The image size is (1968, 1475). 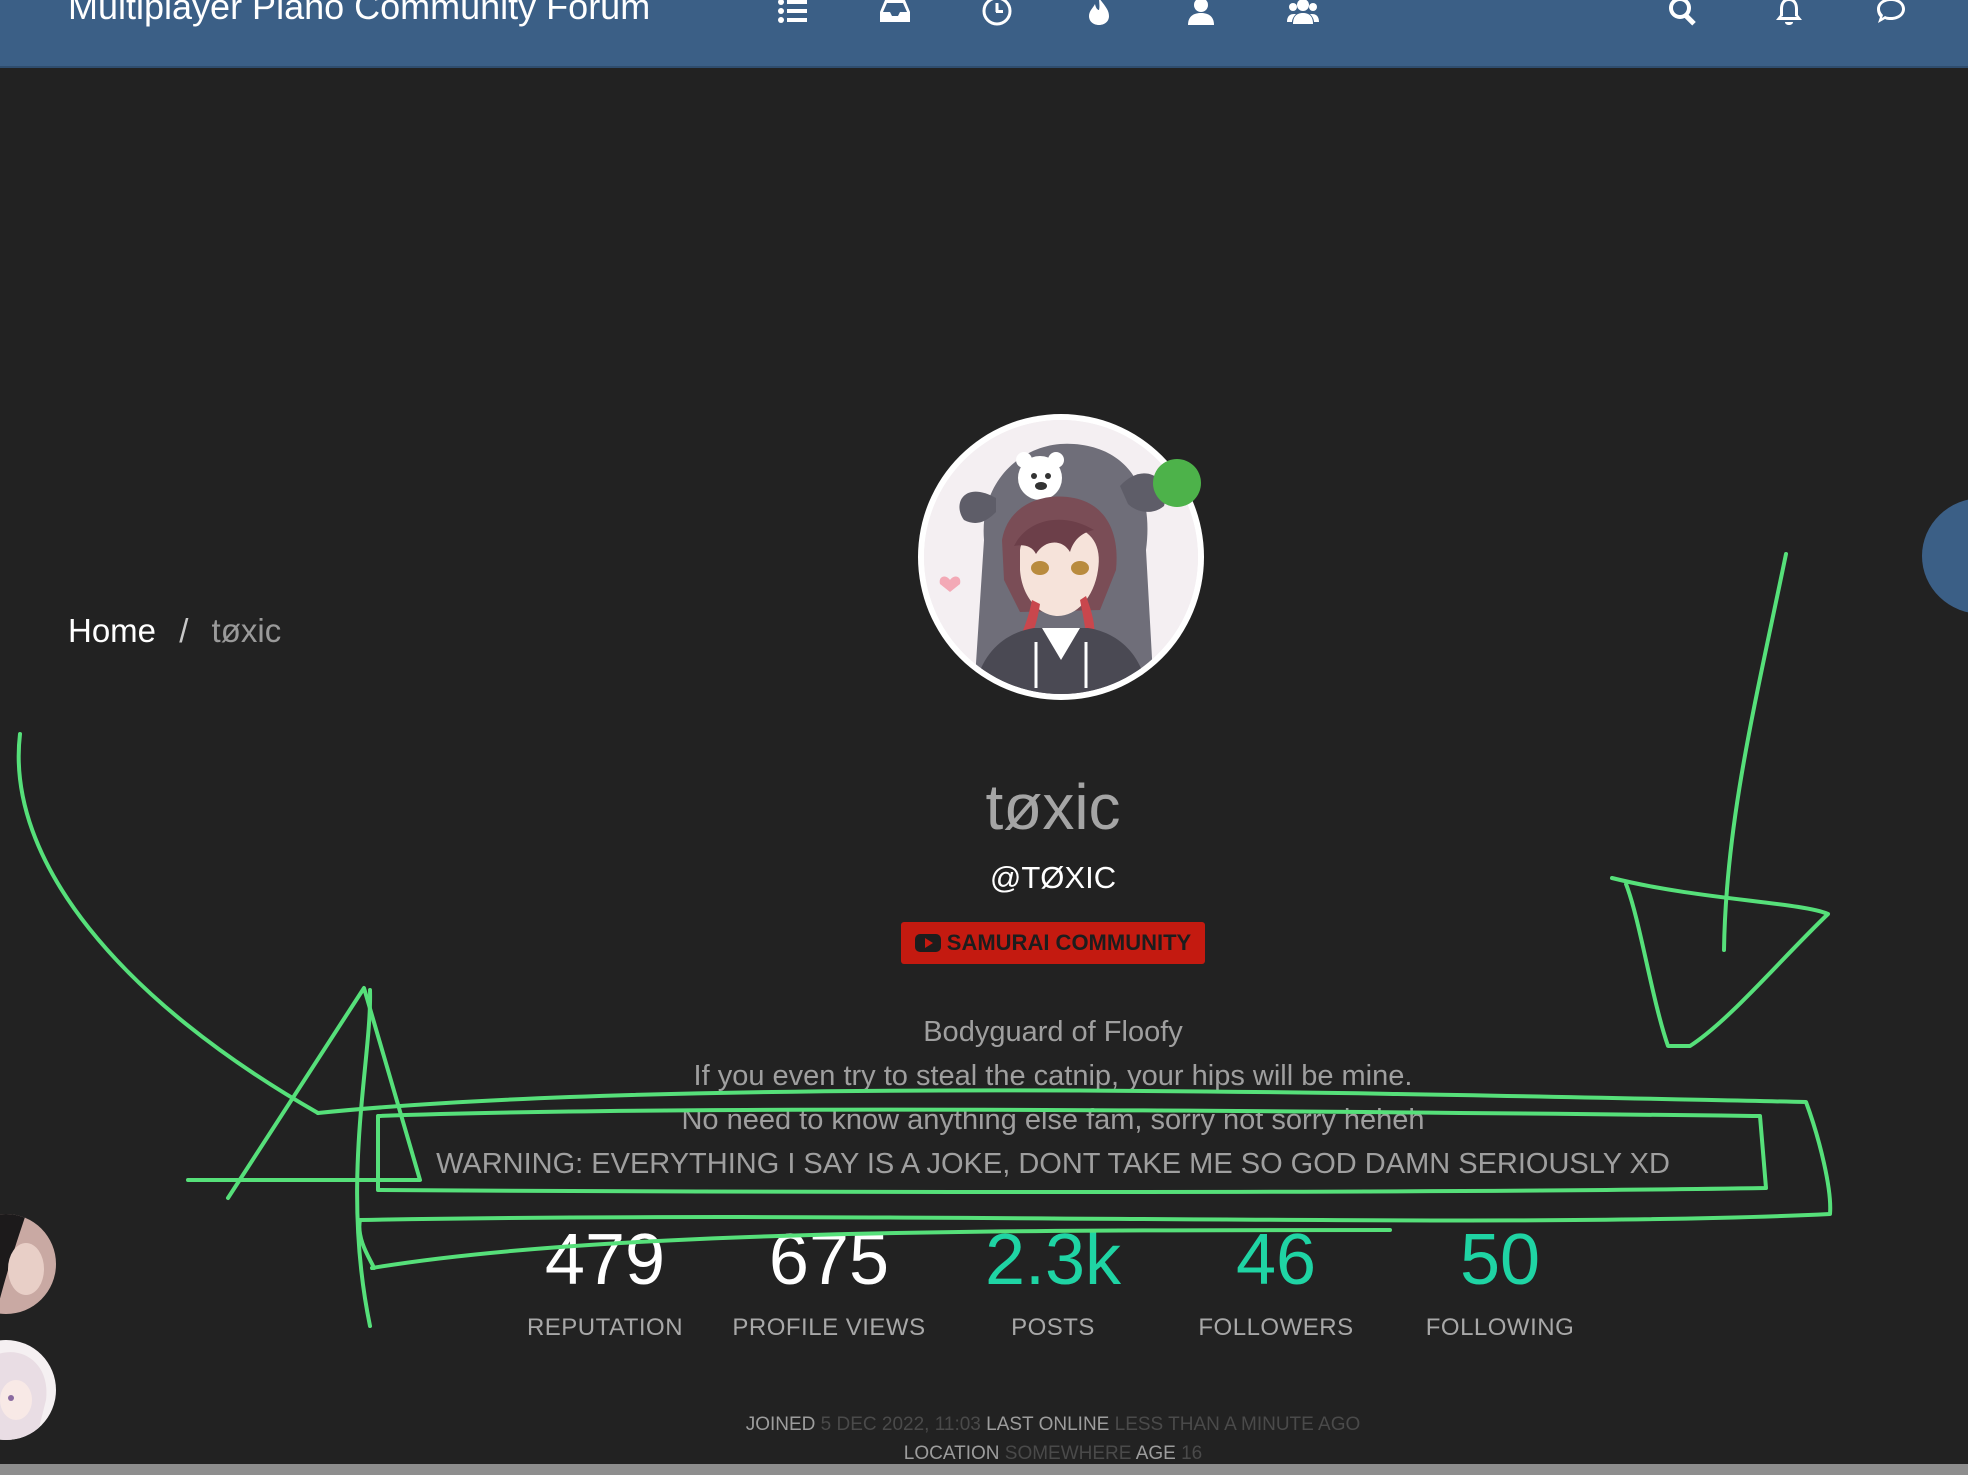 I want to click on stat-label: PROFILE VIEWS, so click(x=829, y=1327).